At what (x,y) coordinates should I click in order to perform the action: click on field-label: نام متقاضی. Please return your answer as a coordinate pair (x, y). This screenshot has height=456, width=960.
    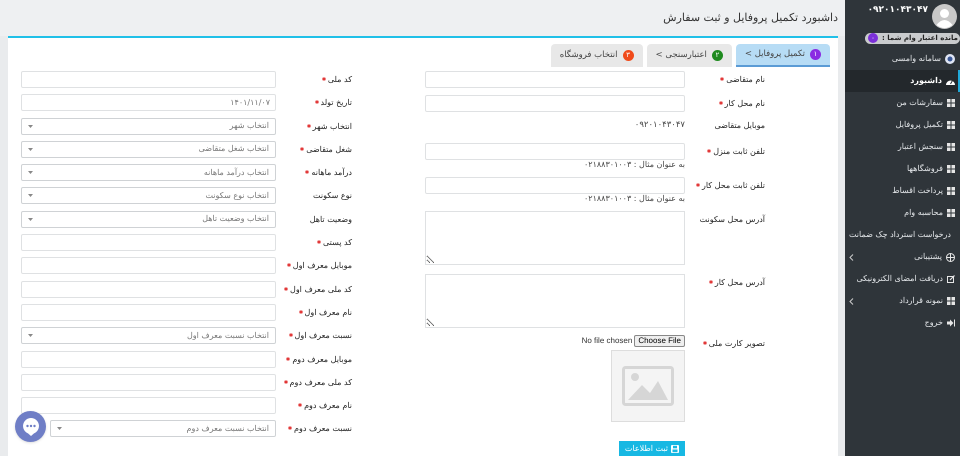
    Looking at the image, I should click on (745, 80).